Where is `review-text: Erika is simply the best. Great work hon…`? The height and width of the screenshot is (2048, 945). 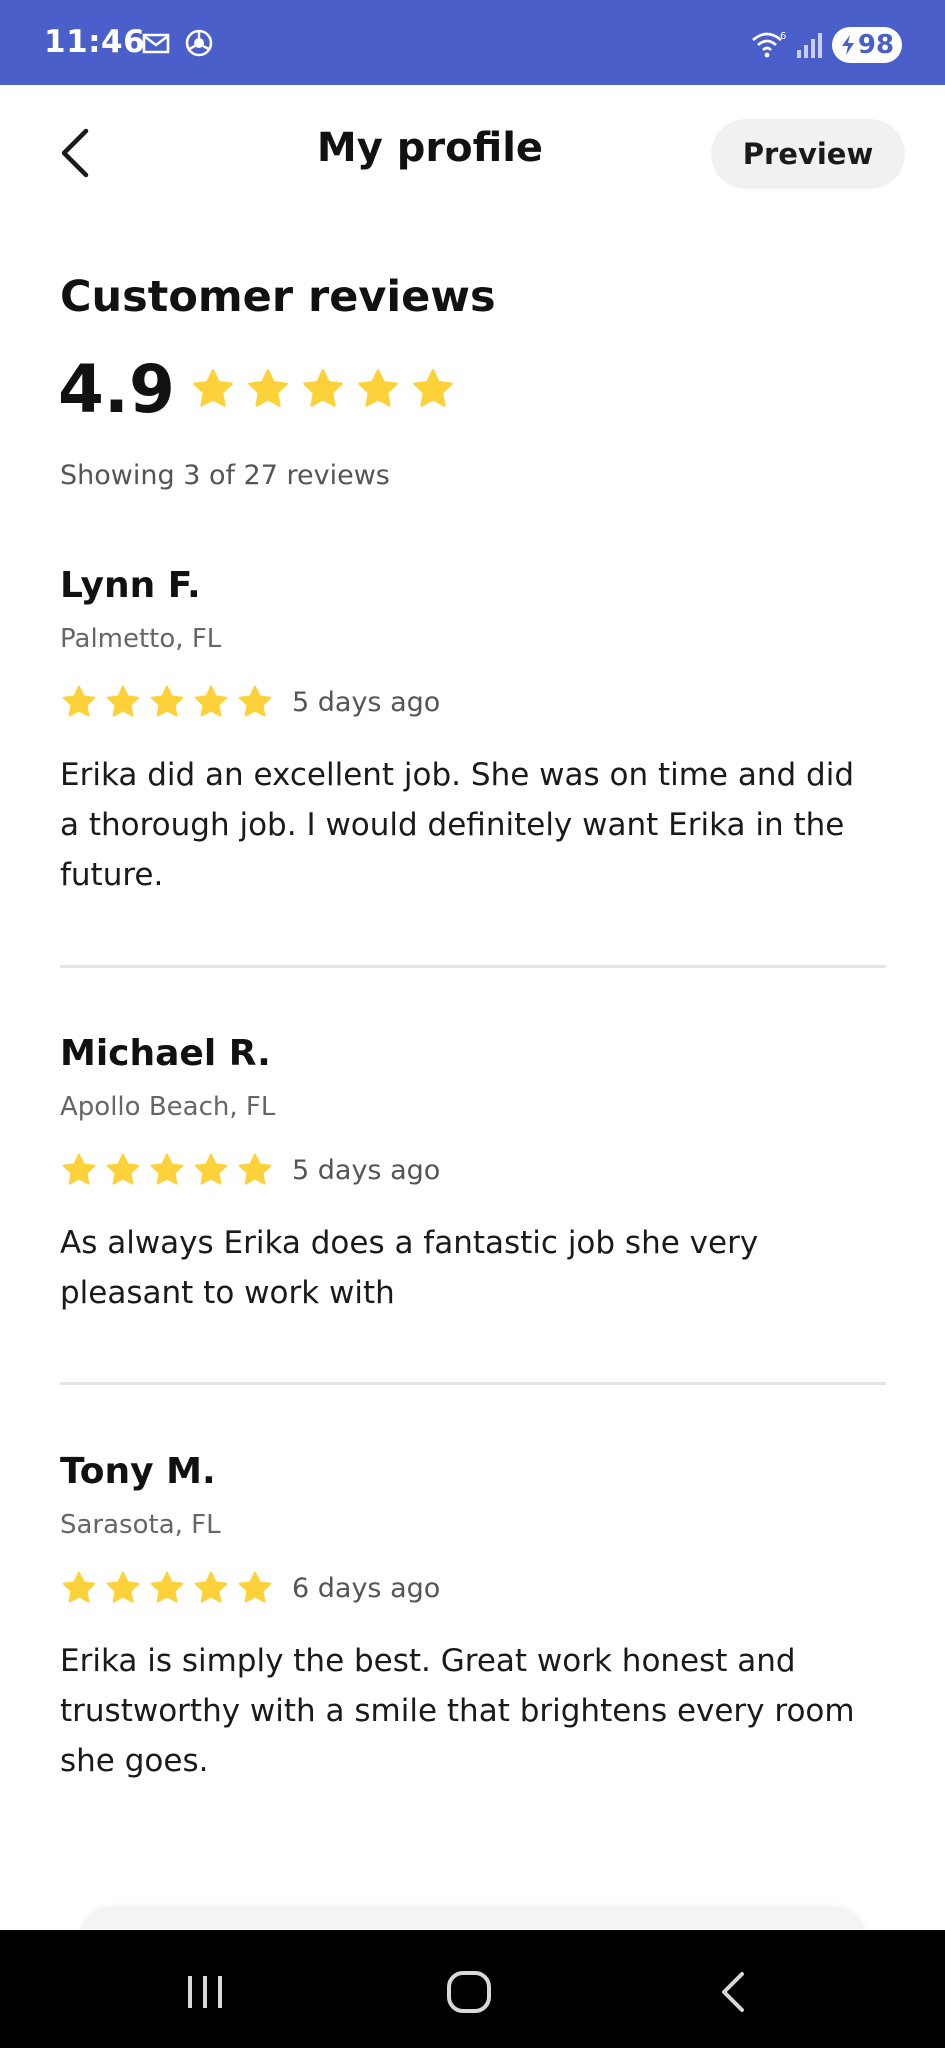 review-text: Erika is simply the best. Great work hon… is located at coordinates (457, 1711).